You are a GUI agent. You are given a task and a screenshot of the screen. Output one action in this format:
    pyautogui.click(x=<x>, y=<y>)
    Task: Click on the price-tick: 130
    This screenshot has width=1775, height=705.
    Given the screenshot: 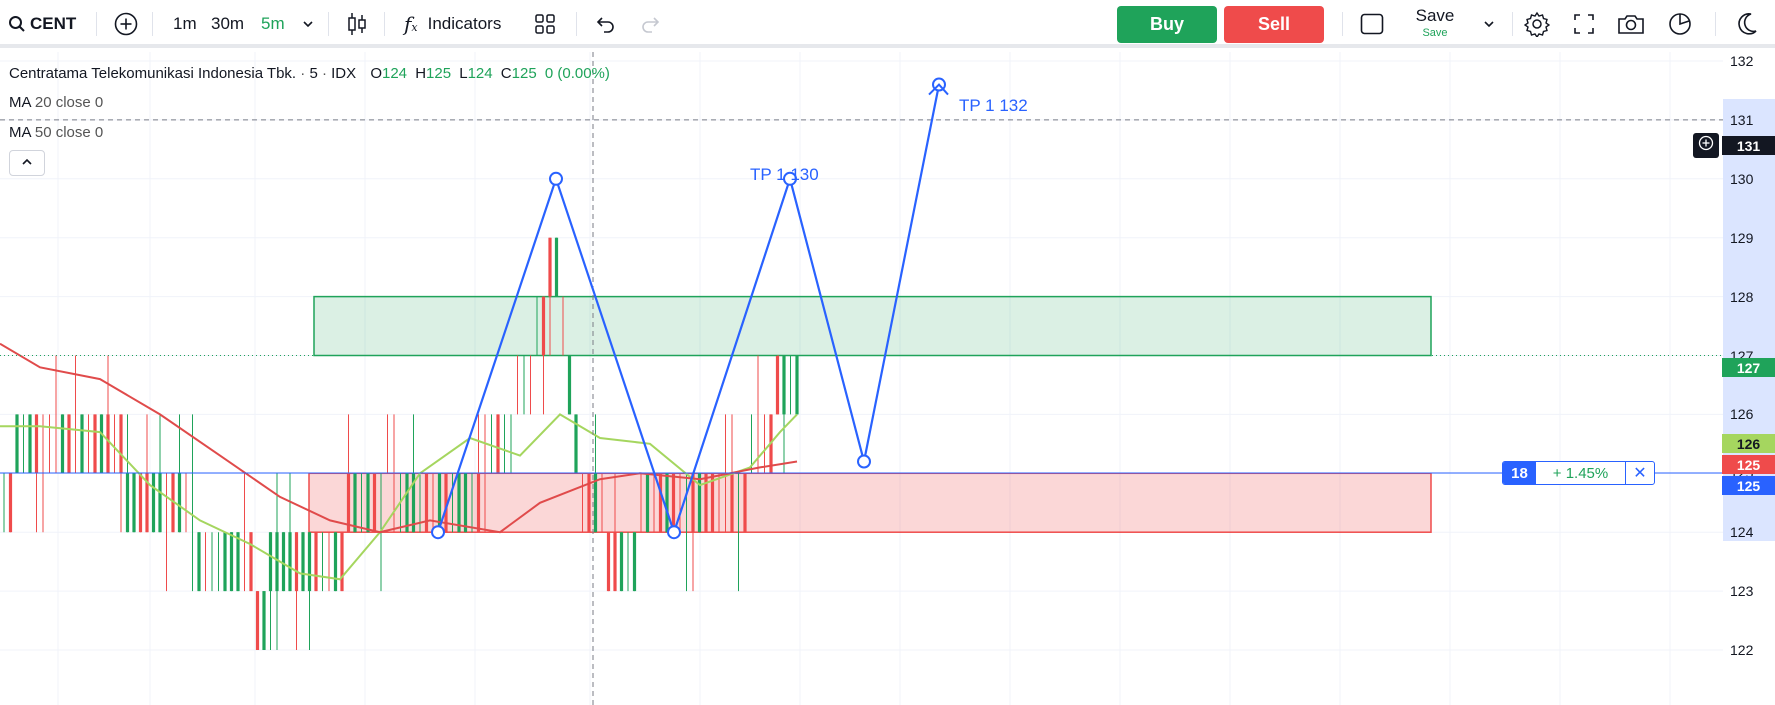 What is the action you would take?
    pyautogui.click(x=1742, y=178)
    